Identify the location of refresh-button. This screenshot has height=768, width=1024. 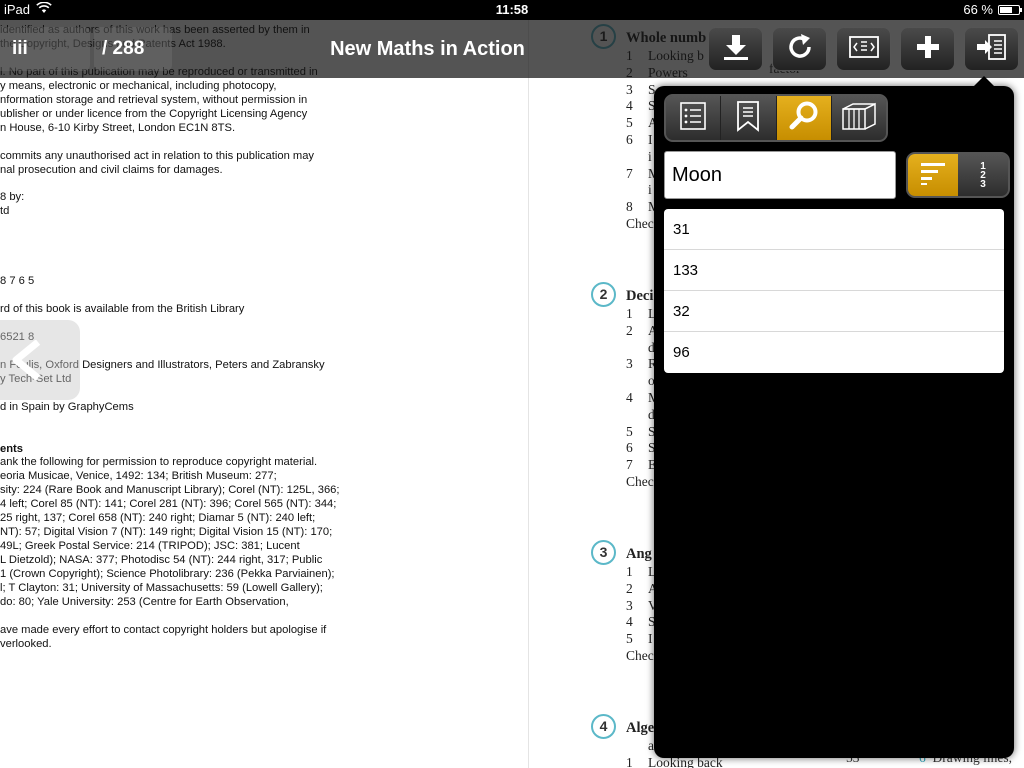
(799, 49).